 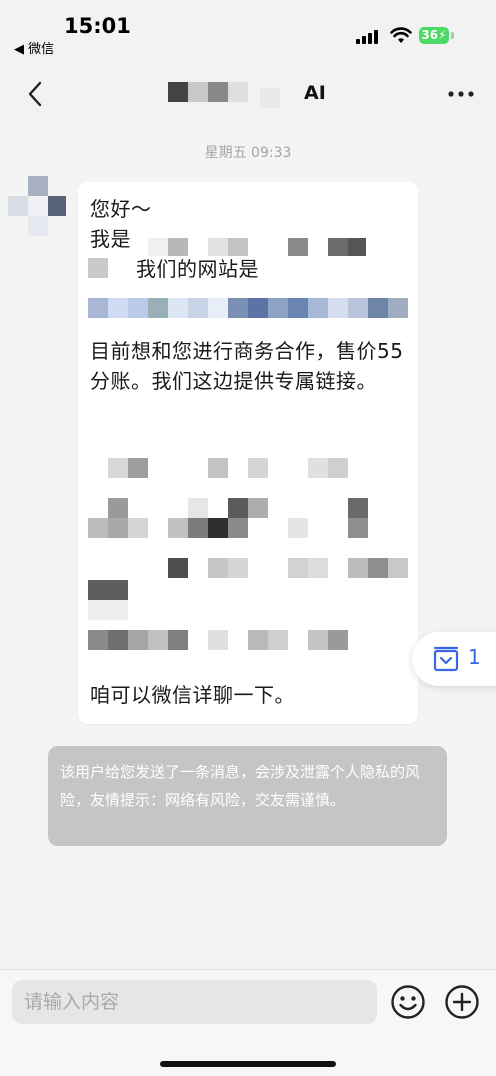 I want to click on website-label: 我们的网站是, so click(x=197, y=269).